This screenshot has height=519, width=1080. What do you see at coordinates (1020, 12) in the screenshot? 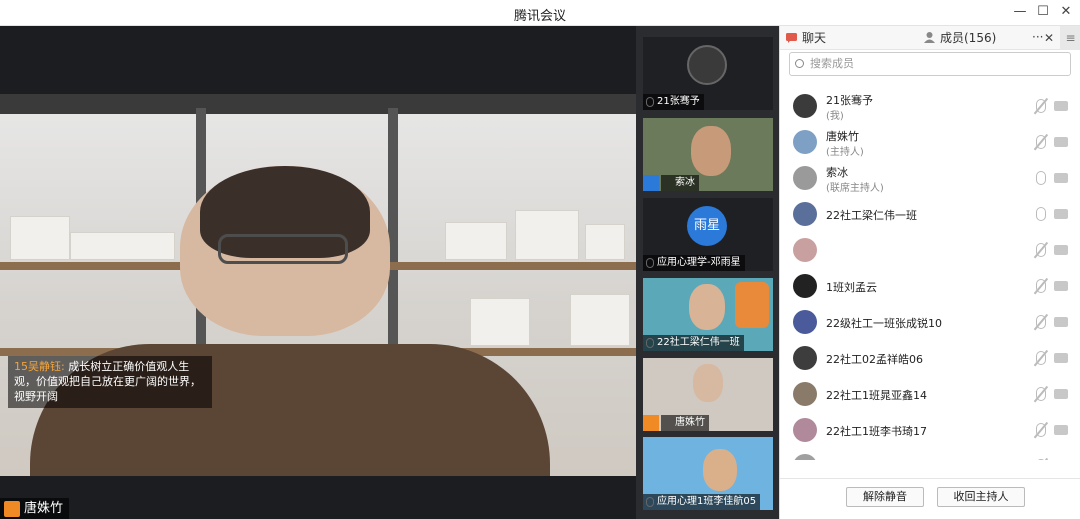
I see `minimize-icon: —` at bounding box center [1020, 12].